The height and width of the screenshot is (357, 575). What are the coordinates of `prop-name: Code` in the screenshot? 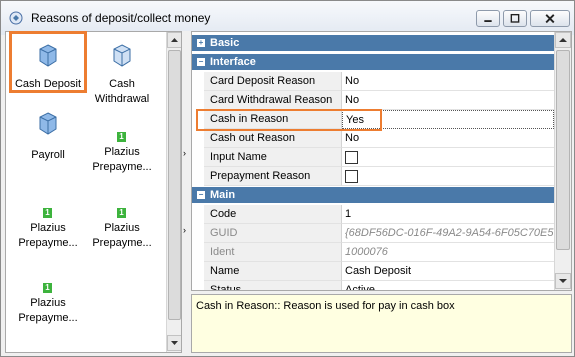 It's located at (273, 214).